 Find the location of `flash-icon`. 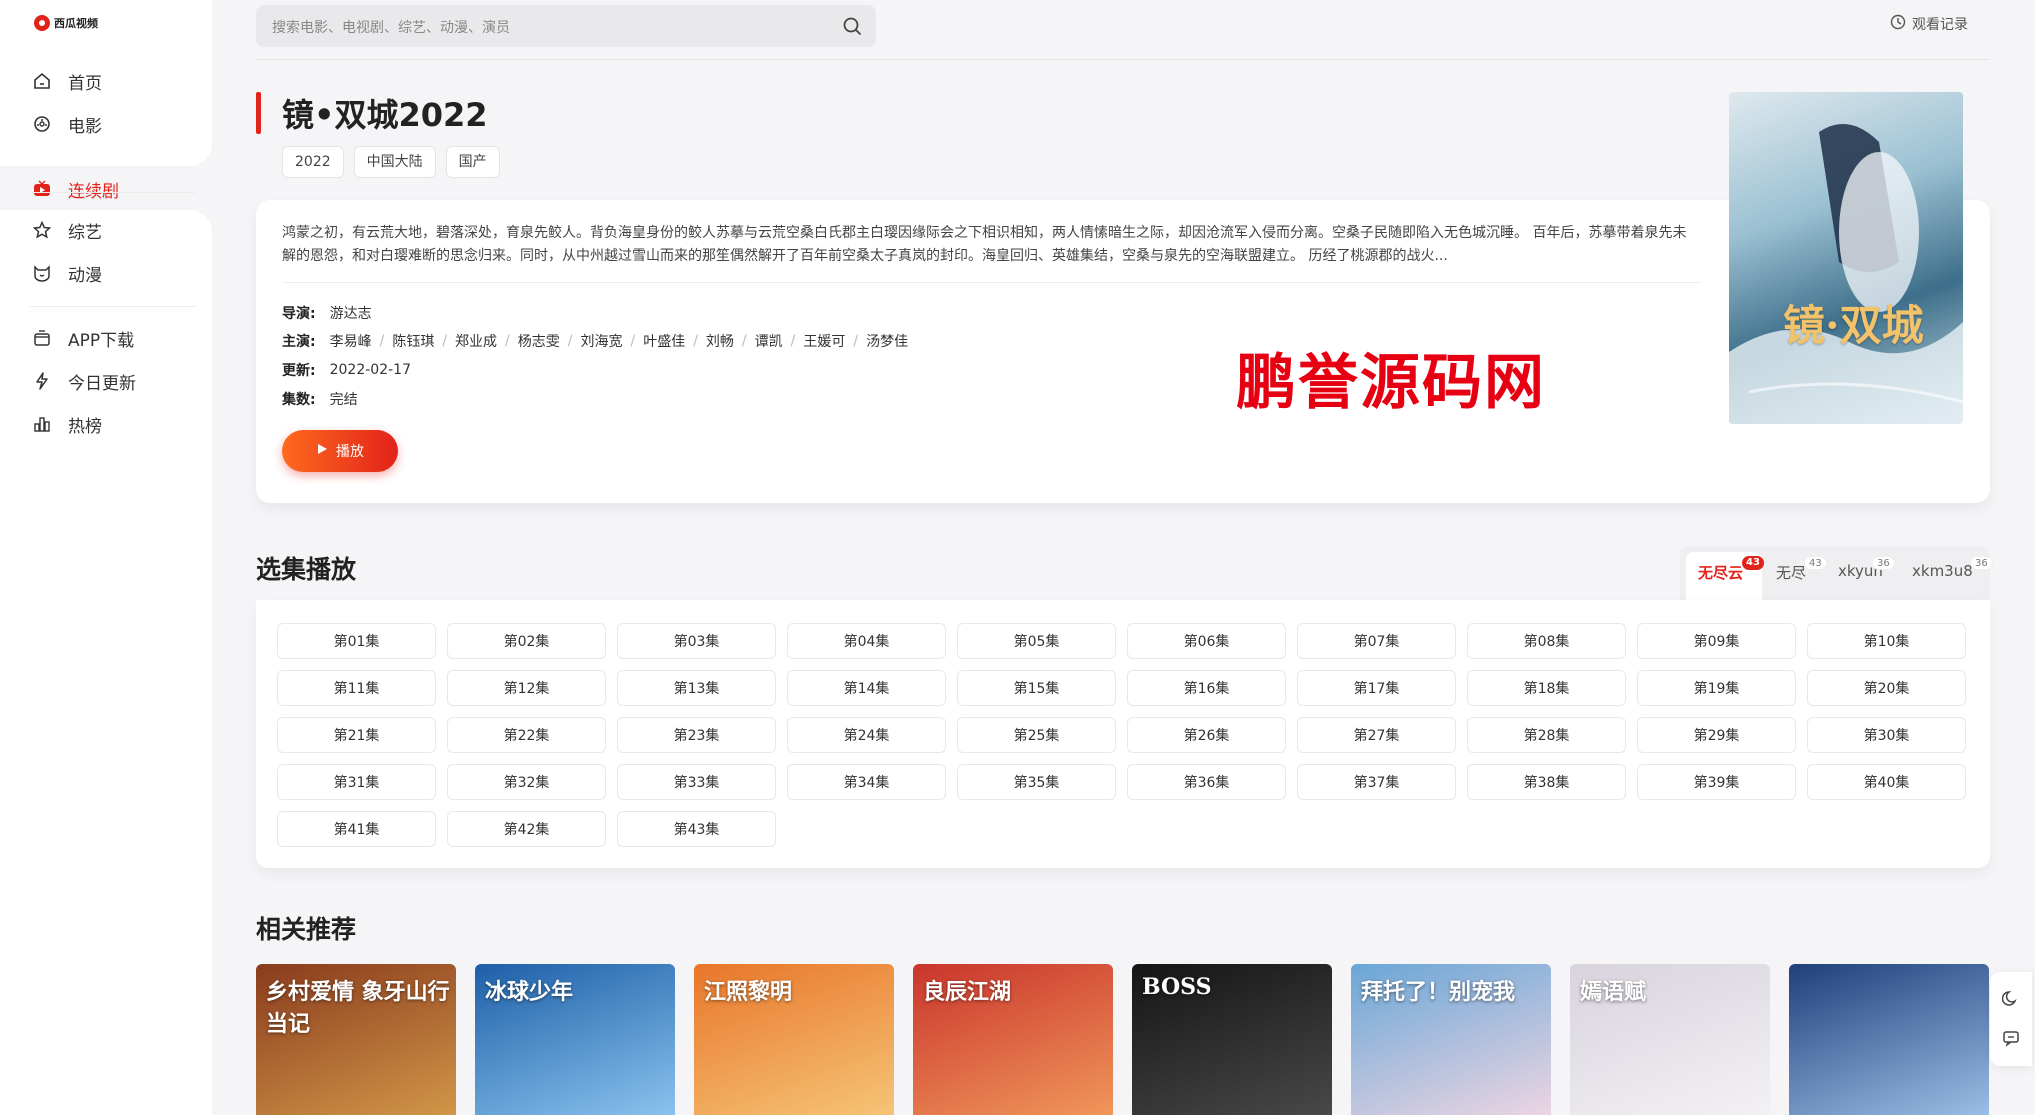

flash-icon is located at coordinates (42, 381).